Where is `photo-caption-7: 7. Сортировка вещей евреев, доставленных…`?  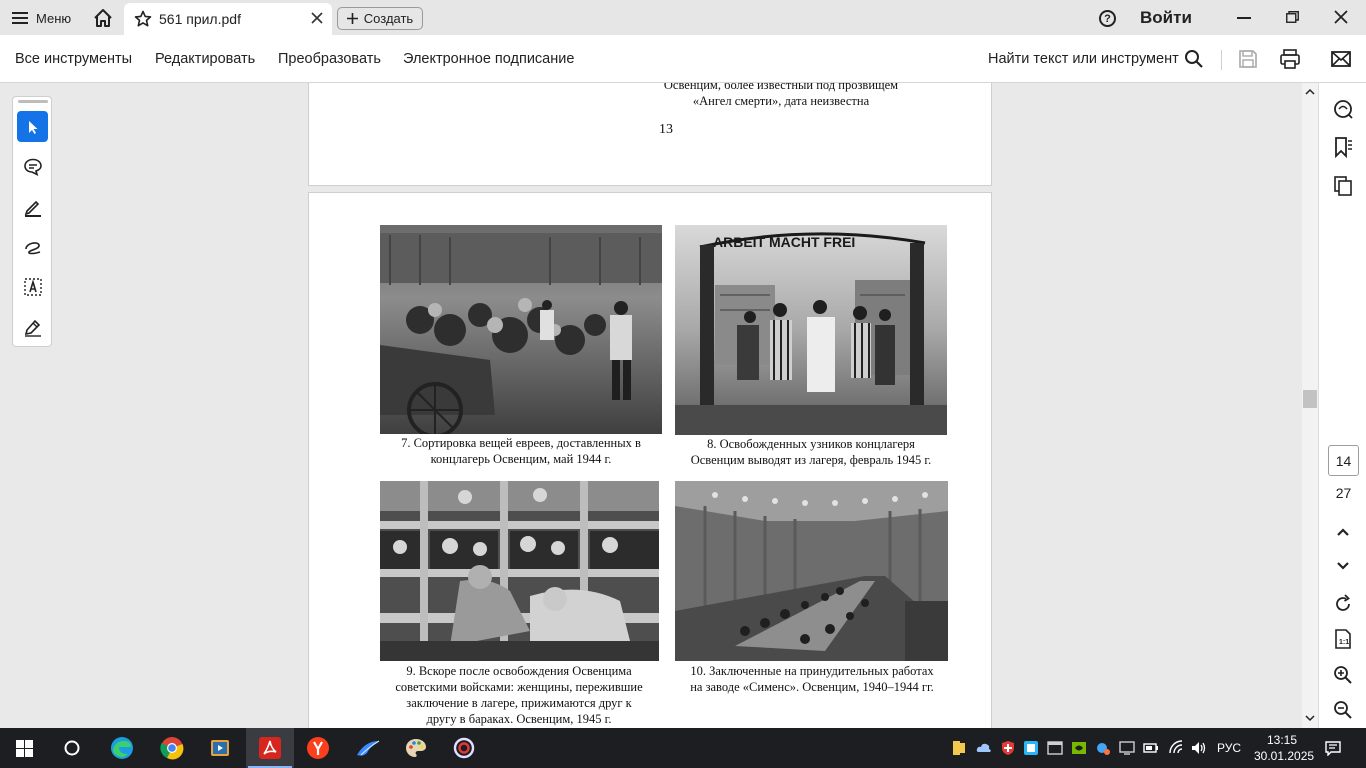 photo-caption-7: 7. Сортировка вещей евреев, доставленных… is located at coordinates (521, 451).